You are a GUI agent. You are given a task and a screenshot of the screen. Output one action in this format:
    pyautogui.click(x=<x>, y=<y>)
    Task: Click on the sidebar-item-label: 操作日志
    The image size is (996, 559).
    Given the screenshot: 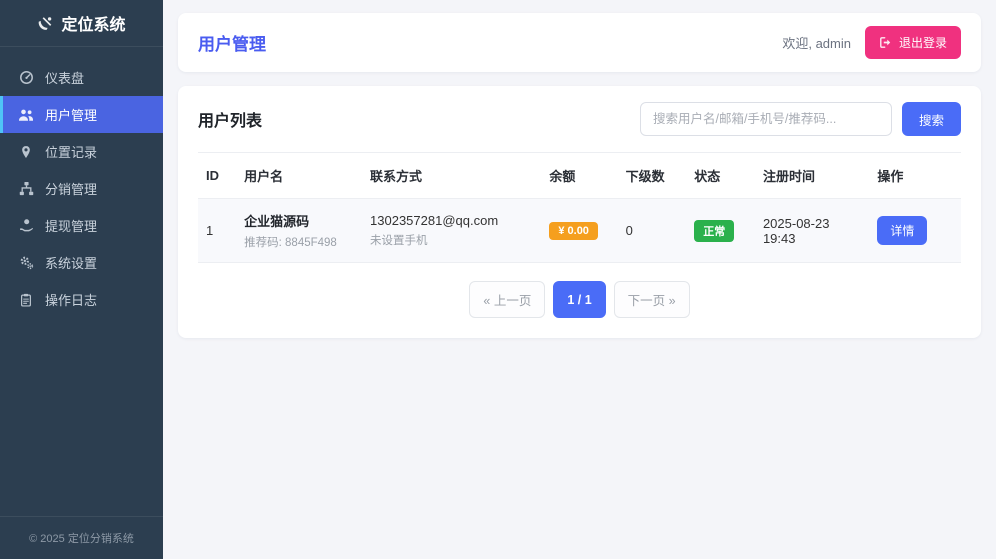 What is the action you would take?
    pyautogui.click(x=71, y=300)
    